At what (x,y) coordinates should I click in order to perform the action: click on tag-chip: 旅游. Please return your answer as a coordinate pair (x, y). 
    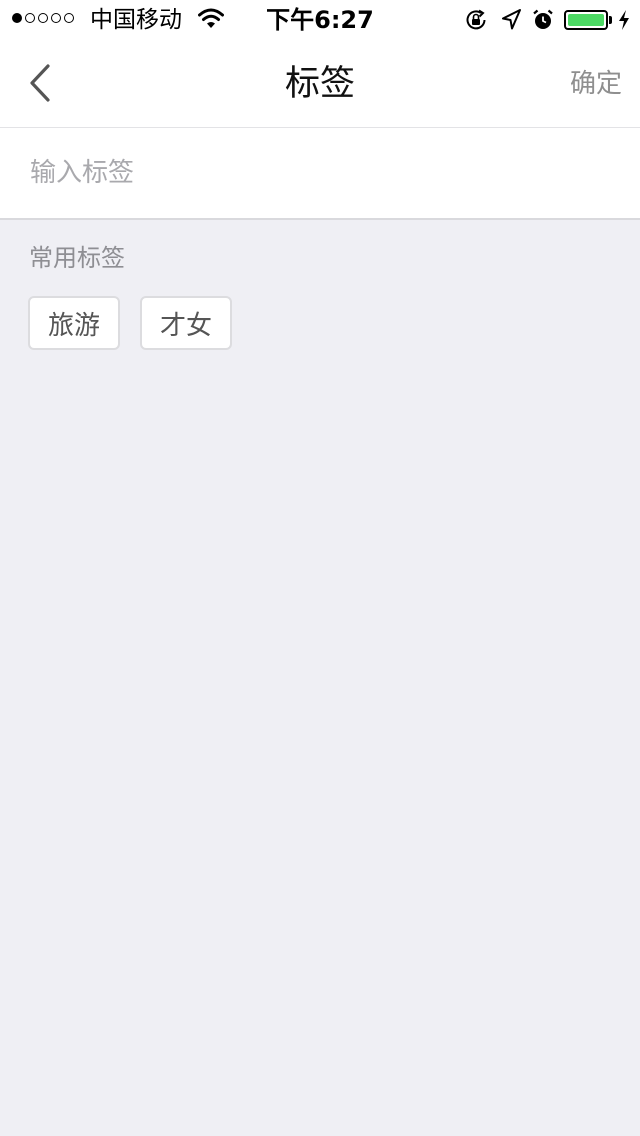
    Looking at the image, I should click on (74, 323).